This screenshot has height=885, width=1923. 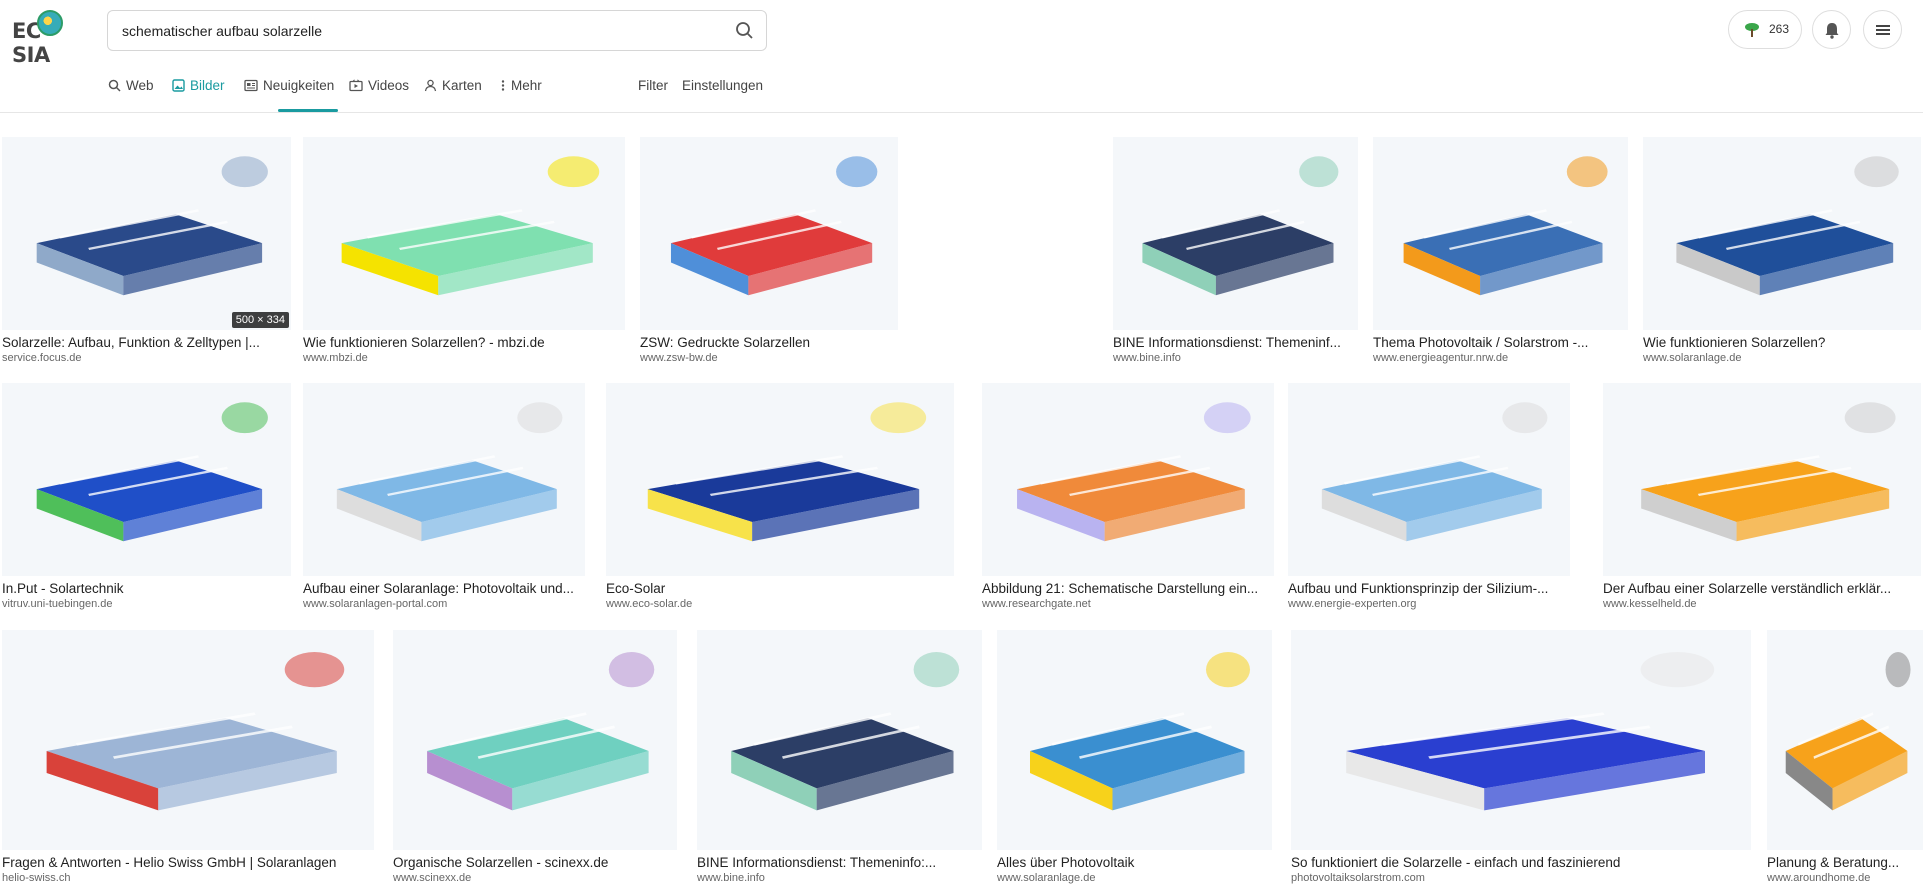 What do you see at coordinates (198, 94) in the screenshot?
I see `tab-images: Bilder` at bounding box center [198, 94].